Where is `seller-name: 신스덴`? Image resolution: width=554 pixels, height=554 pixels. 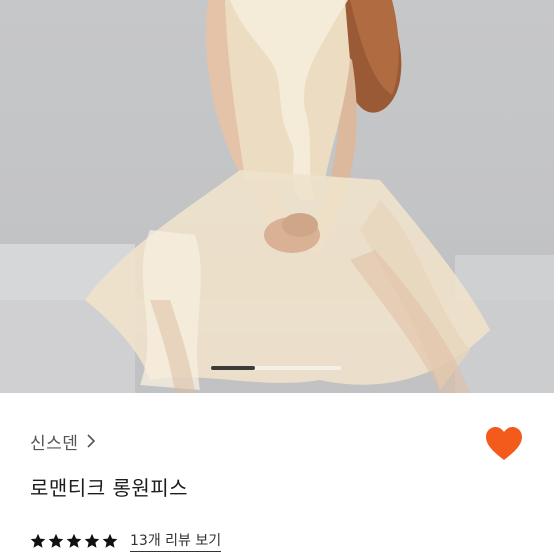 seller-name: 신스덴 is located at coordinates (54, 443).